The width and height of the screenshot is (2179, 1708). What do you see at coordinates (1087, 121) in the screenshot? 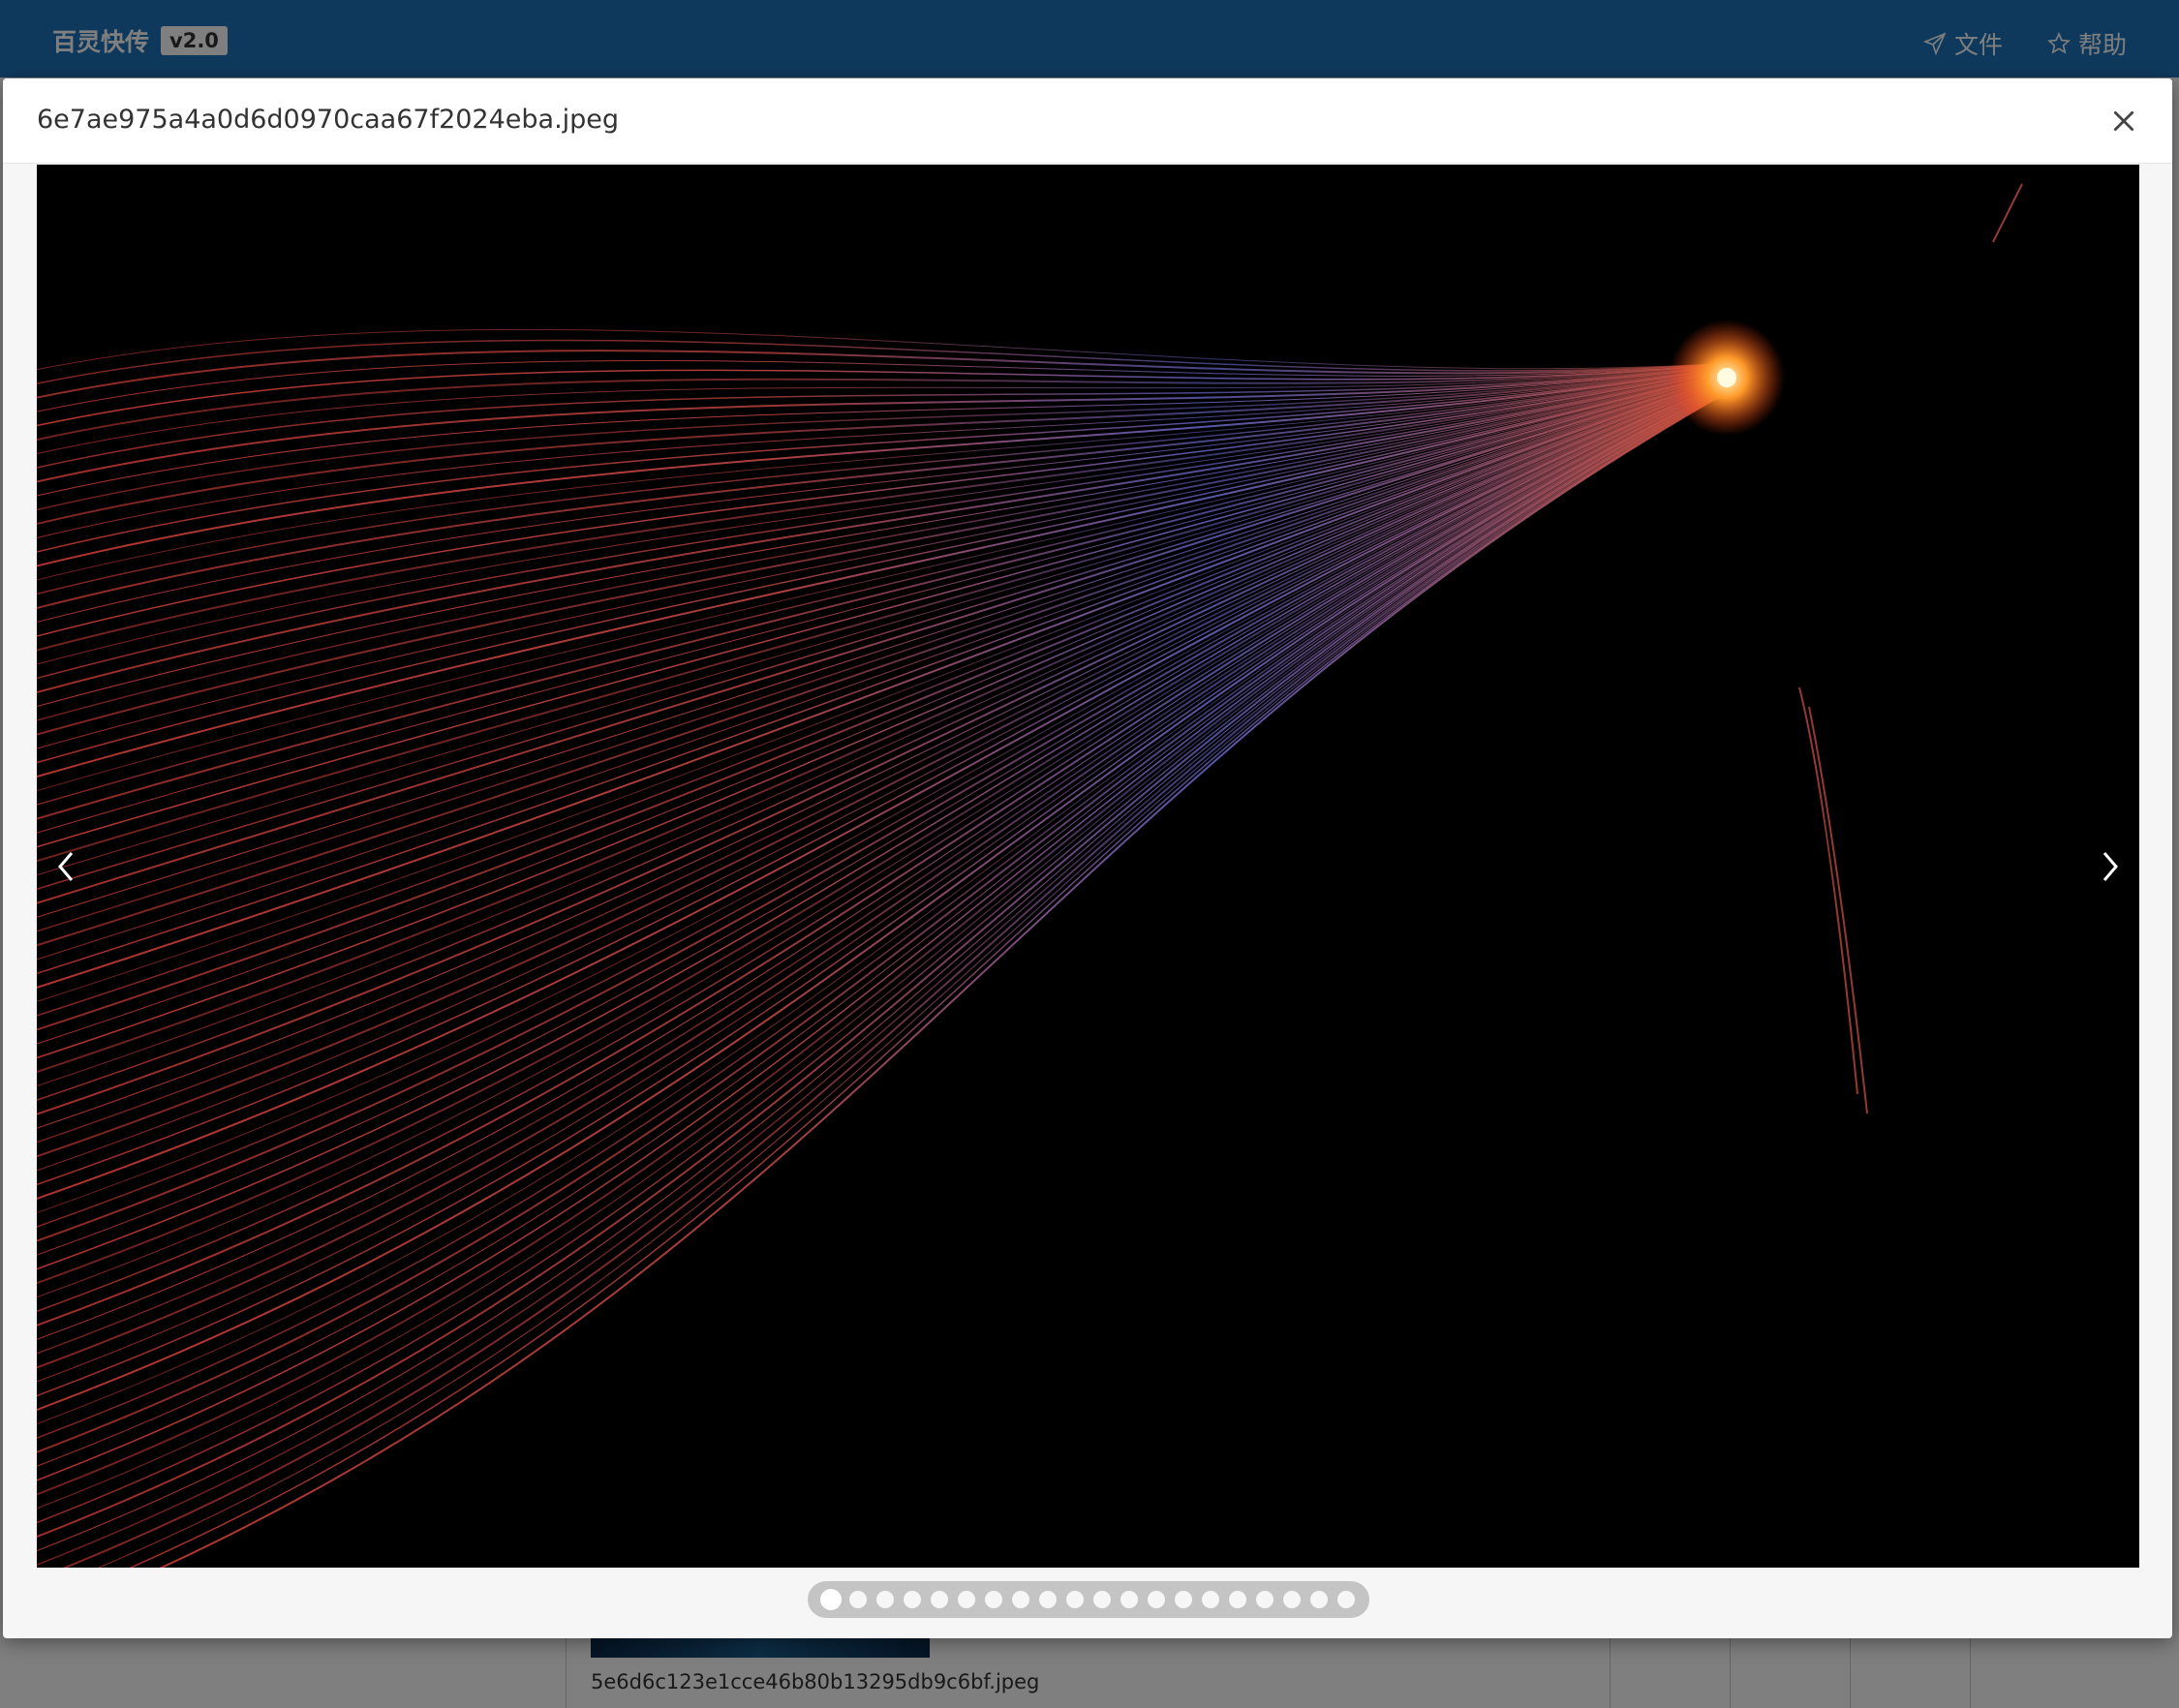
I see `modal-header: 6e7ae975a4a0d6d0970caa67f2024eba.jpeg` at bounding box center [1087, 121].